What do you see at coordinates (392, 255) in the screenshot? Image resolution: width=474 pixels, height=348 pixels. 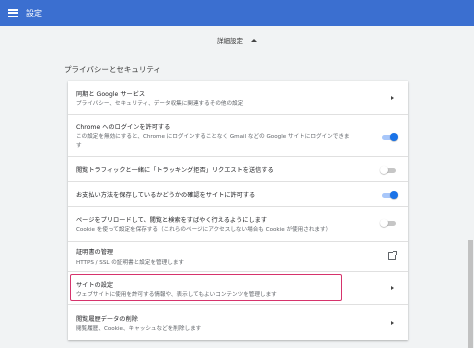 I see `external-link-icon` at bounding box center [392, 255].